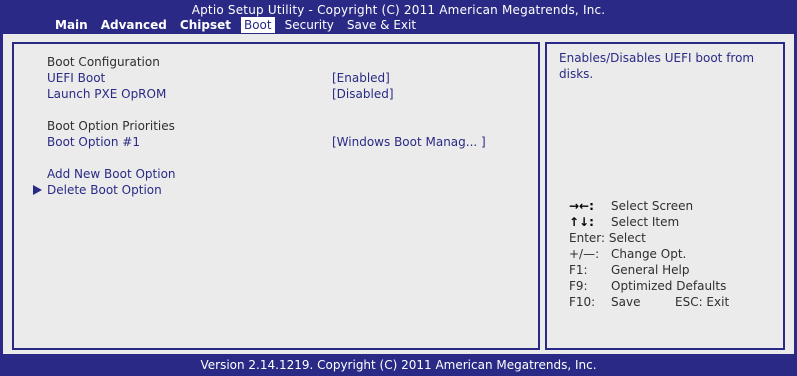  Describe the element at coordinates (674, 238) in the screenshot. I see `key-row-enter: Enter: Select` at that location.